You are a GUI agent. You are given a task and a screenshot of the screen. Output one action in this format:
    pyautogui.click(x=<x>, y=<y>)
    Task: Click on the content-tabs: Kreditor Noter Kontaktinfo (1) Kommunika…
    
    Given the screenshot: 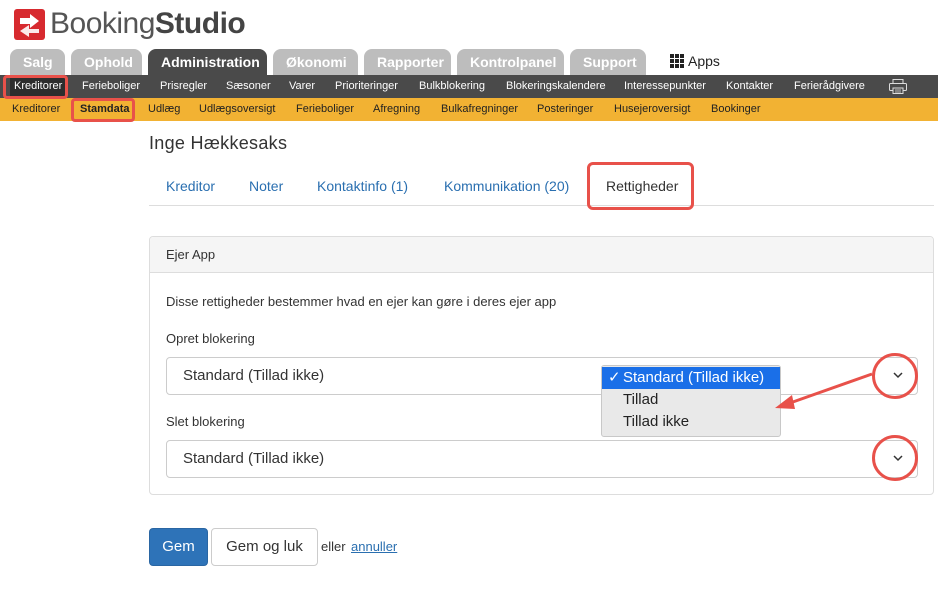 What is the action you would take?
    pyautogui.click(x=541, y=186)
    